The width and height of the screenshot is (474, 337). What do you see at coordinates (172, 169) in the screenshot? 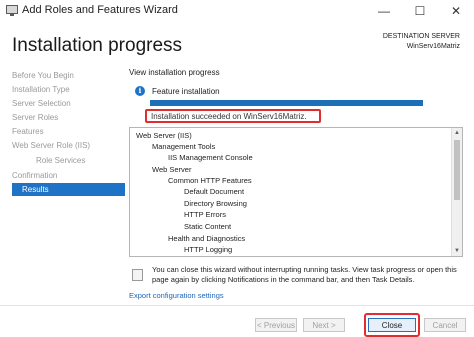
I see `tree-item-web-server: Web Server` at bounding box center [172, 169].